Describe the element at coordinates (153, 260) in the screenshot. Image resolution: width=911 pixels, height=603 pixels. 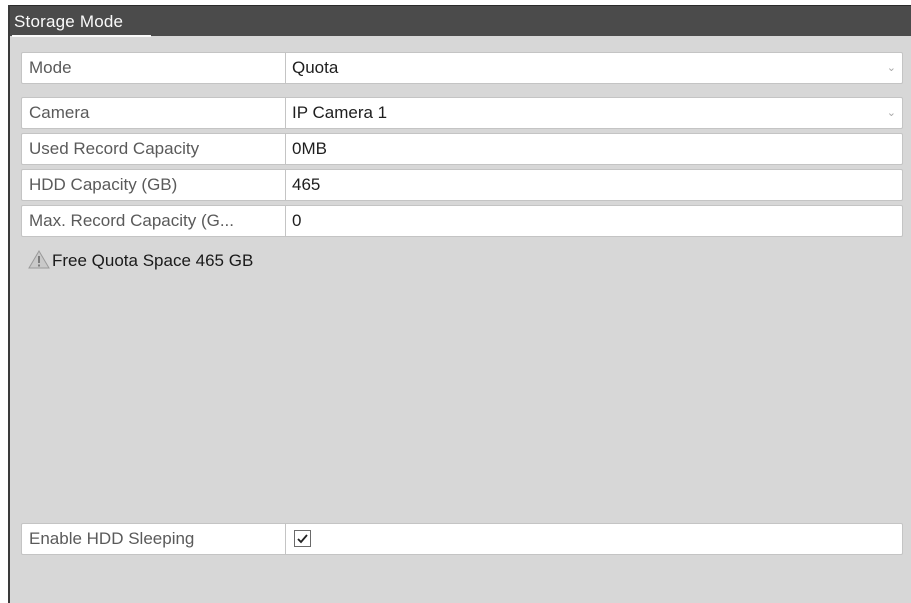
I see `warning-text: Free Quota Space 465 GB` at that location.